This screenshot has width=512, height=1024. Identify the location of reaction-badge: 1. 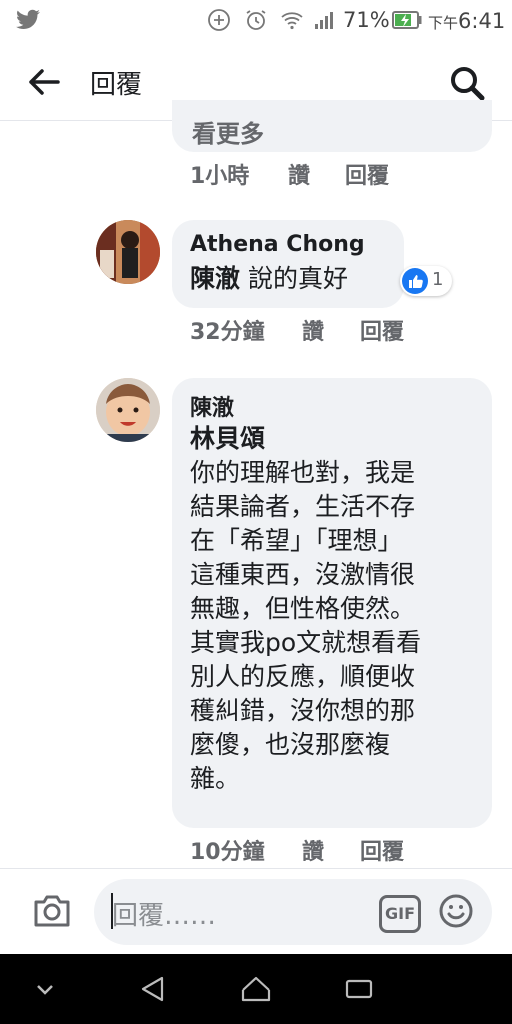
(426, 281).